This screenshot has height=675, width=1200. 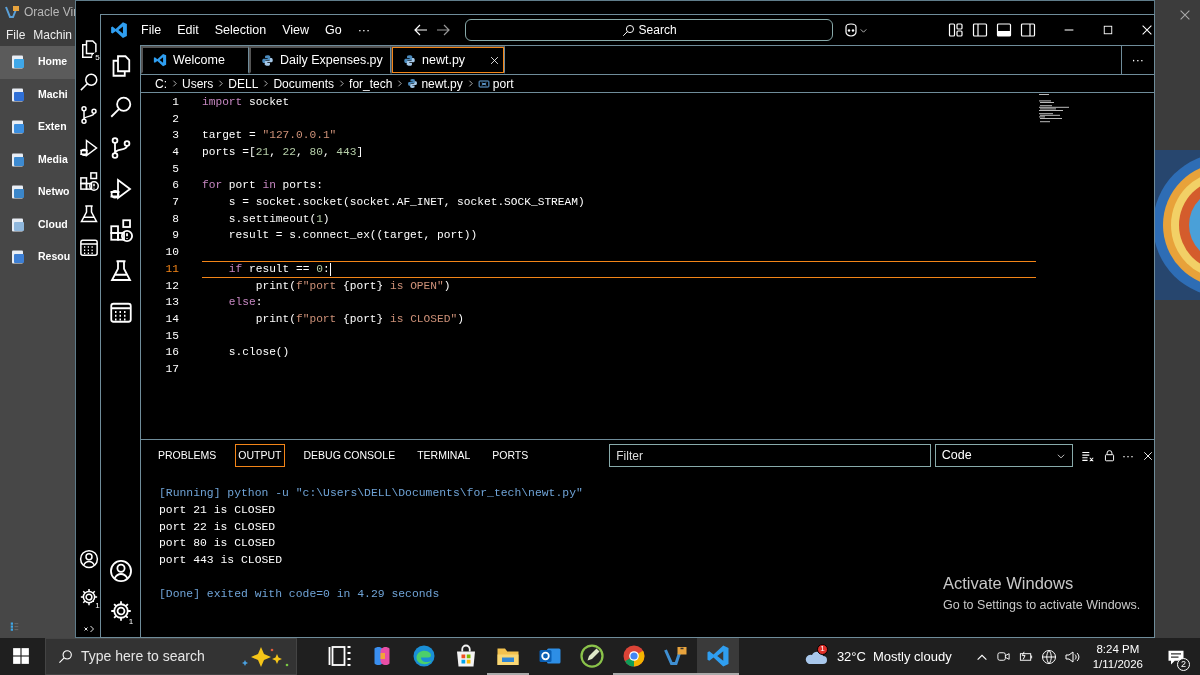 What do you see at coordinates (1071, 656) in the screenshot?
I see `speaker-icon` at bounding box center [1071, 656].